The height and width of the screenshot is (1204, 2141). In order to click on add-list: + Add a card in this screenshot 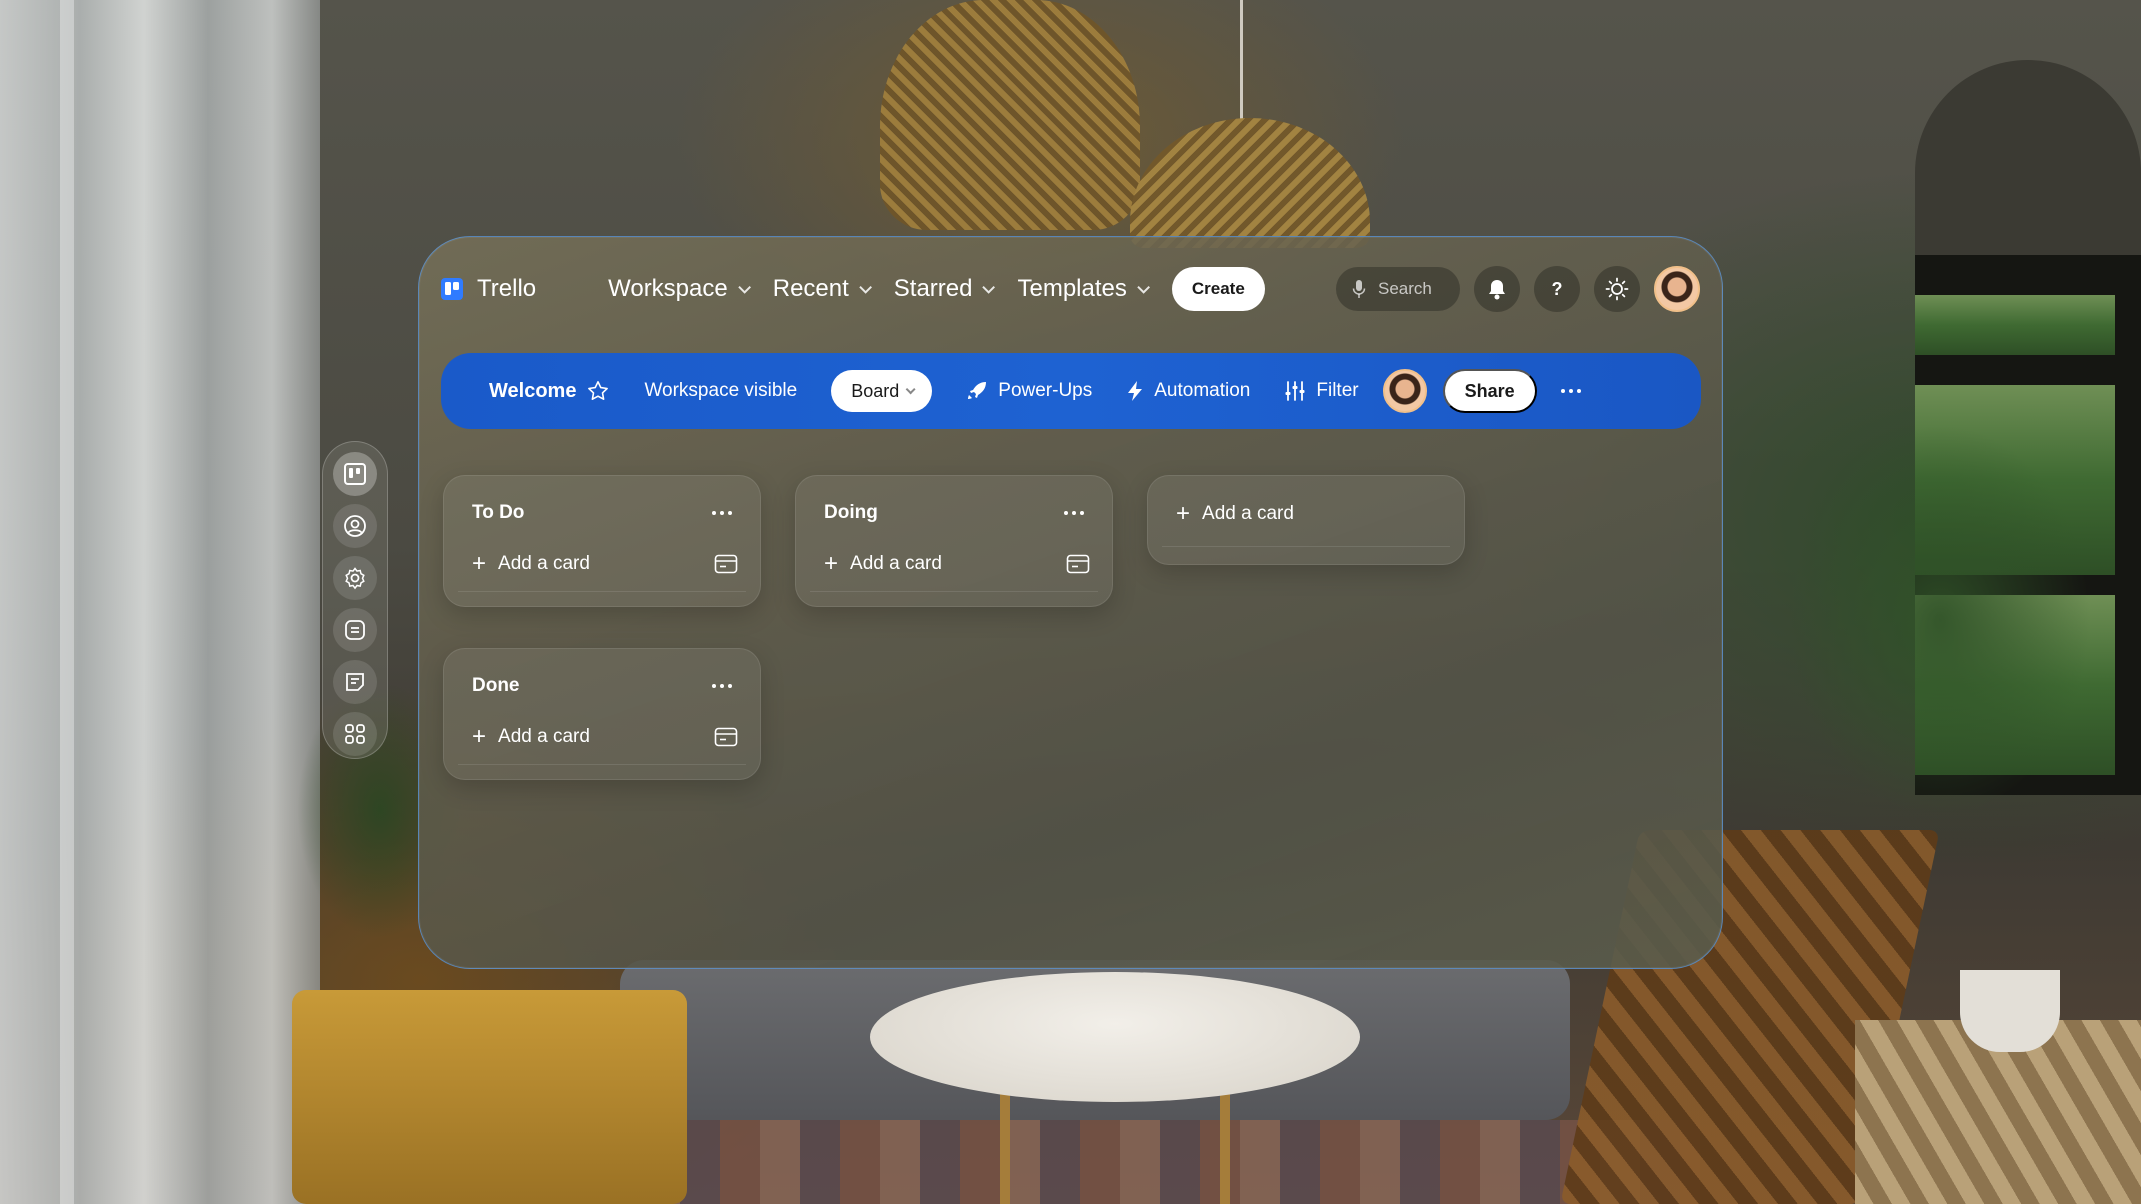, I will do `click(1306, 520)`.